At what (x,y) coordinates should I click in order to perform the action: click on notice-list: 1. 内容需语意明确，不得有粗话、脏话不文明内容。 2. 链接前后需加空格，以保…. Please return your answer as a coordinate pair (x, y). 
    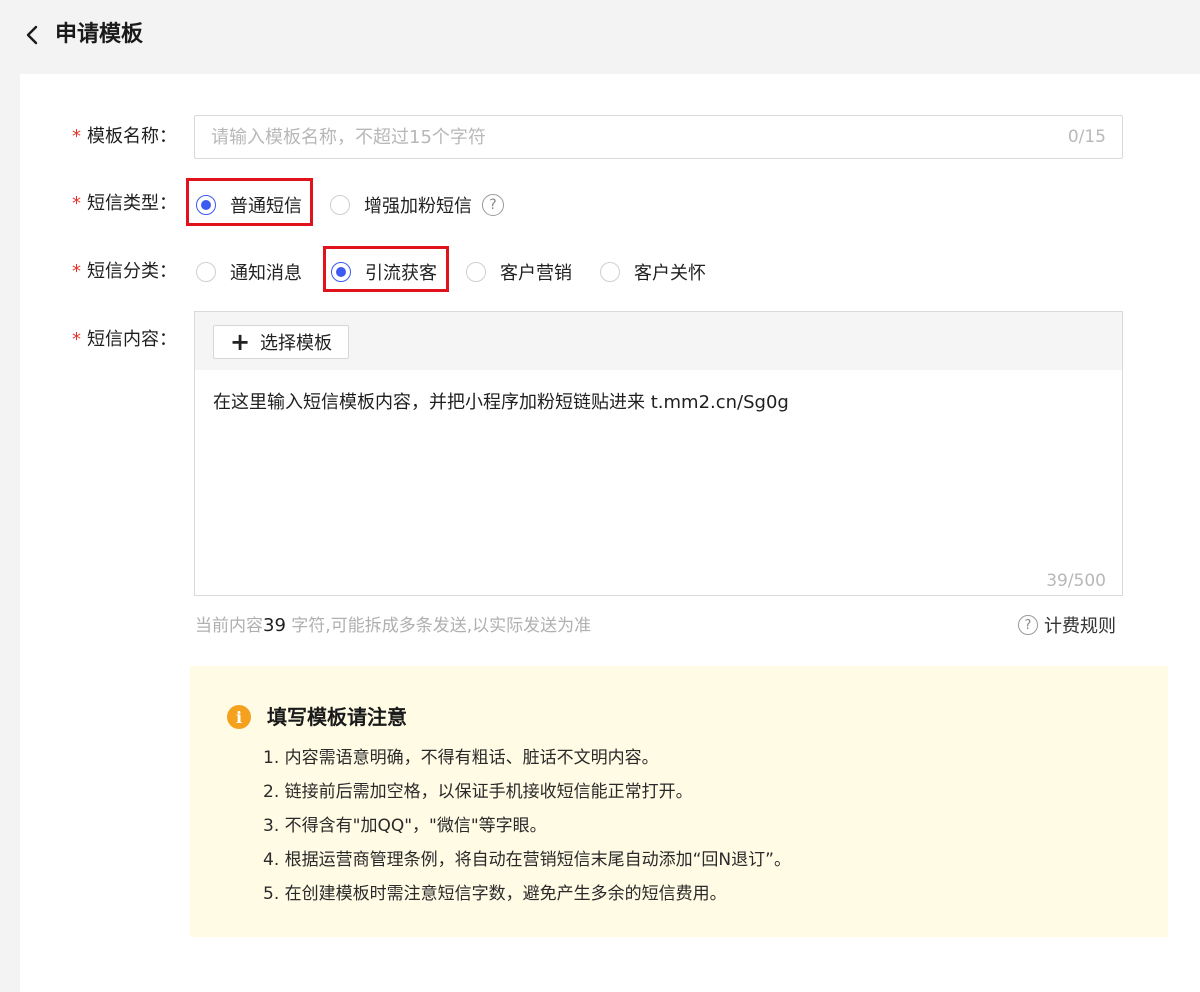
    Looking at the image, I should click on (527, 826).